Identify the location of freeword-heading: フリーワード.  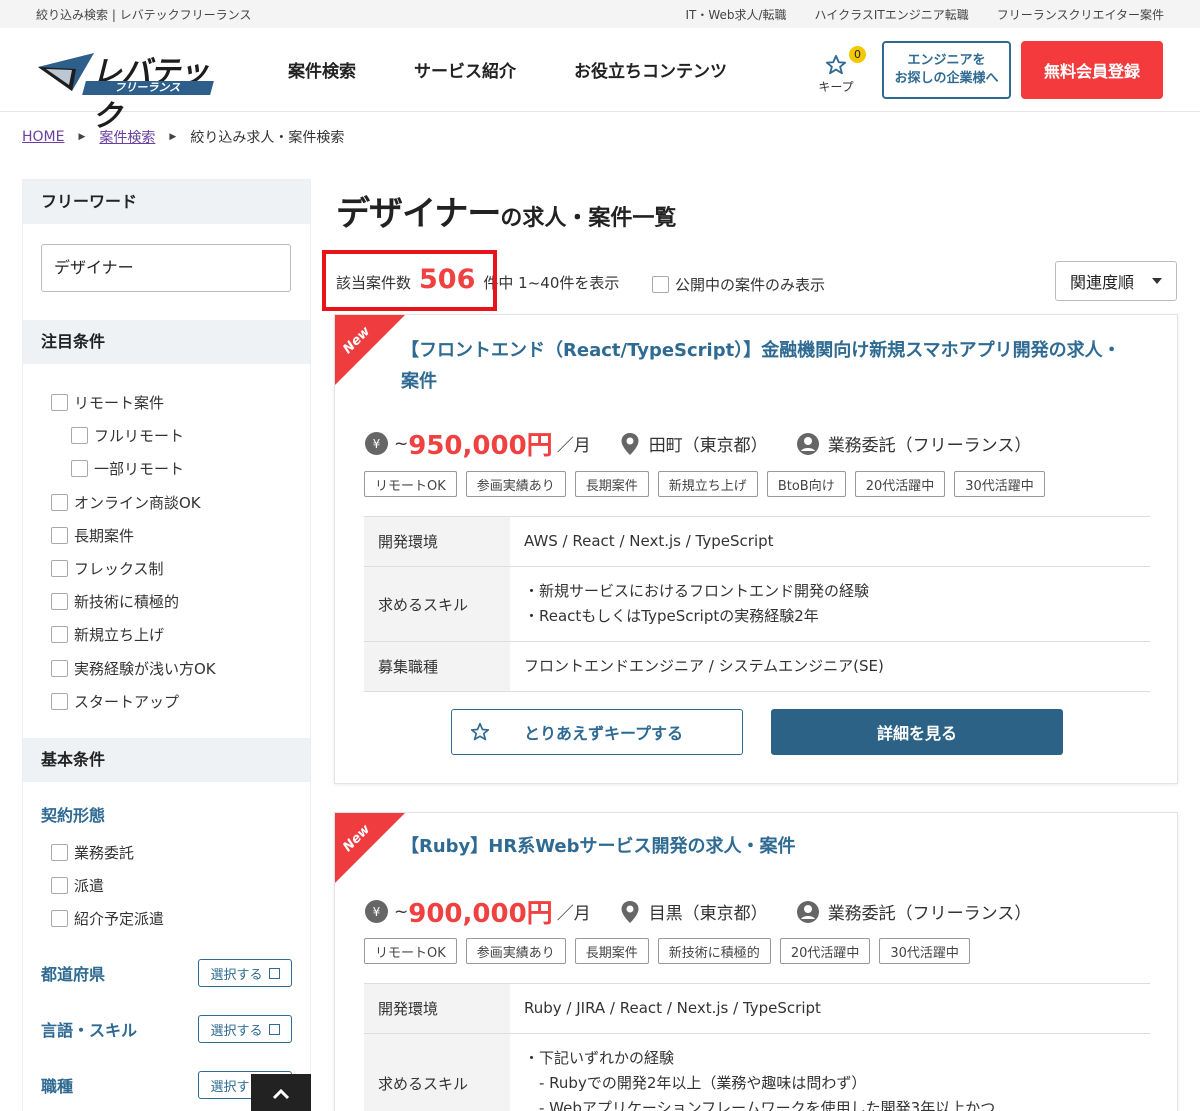
(166, 202).